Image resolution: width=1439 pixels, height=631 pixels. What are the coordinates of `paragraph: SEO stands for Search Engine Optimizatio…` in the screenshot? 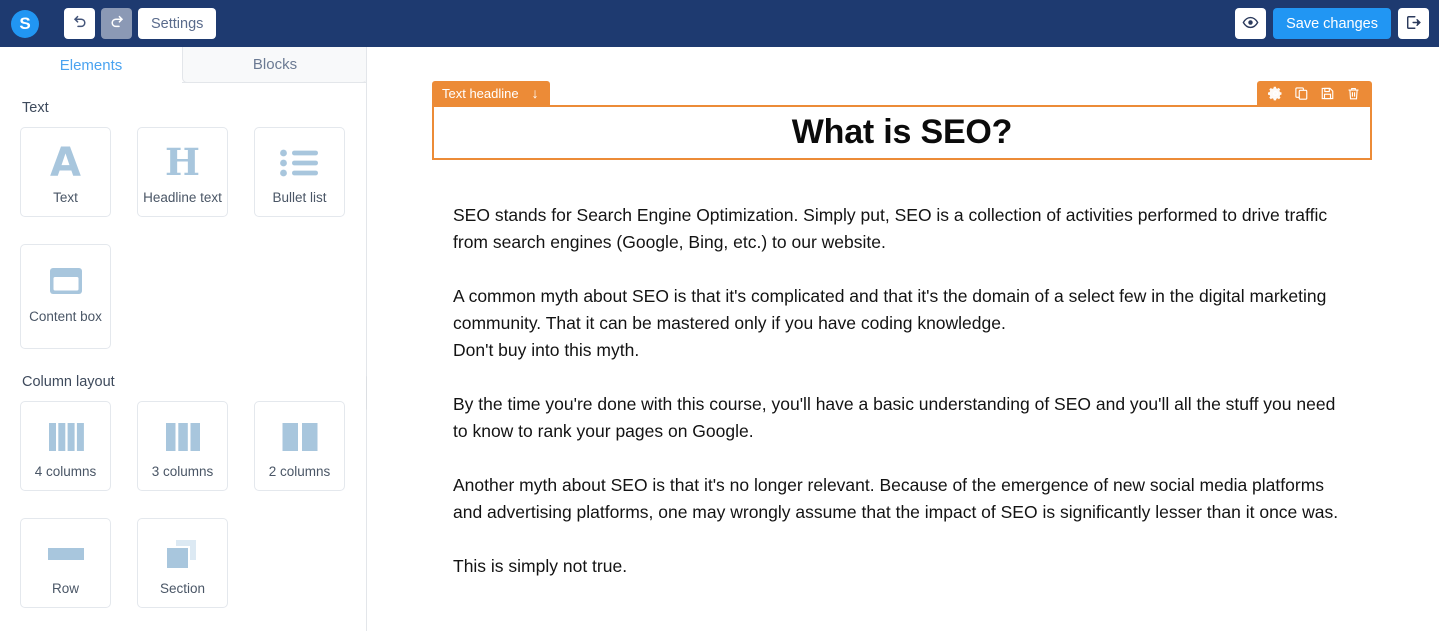 It's located at (890, 228).